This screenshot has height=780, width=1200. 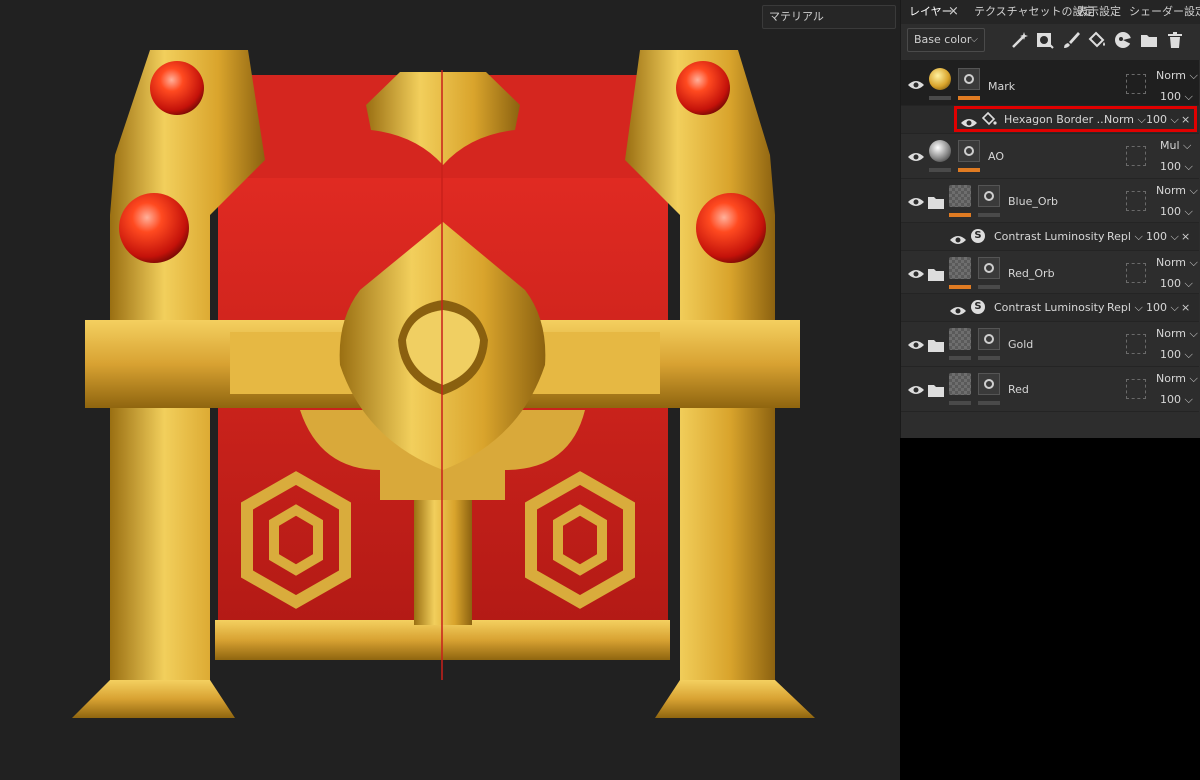 I want to click on tab-display-settings: 表示設定, so click(x=1099, y=12).